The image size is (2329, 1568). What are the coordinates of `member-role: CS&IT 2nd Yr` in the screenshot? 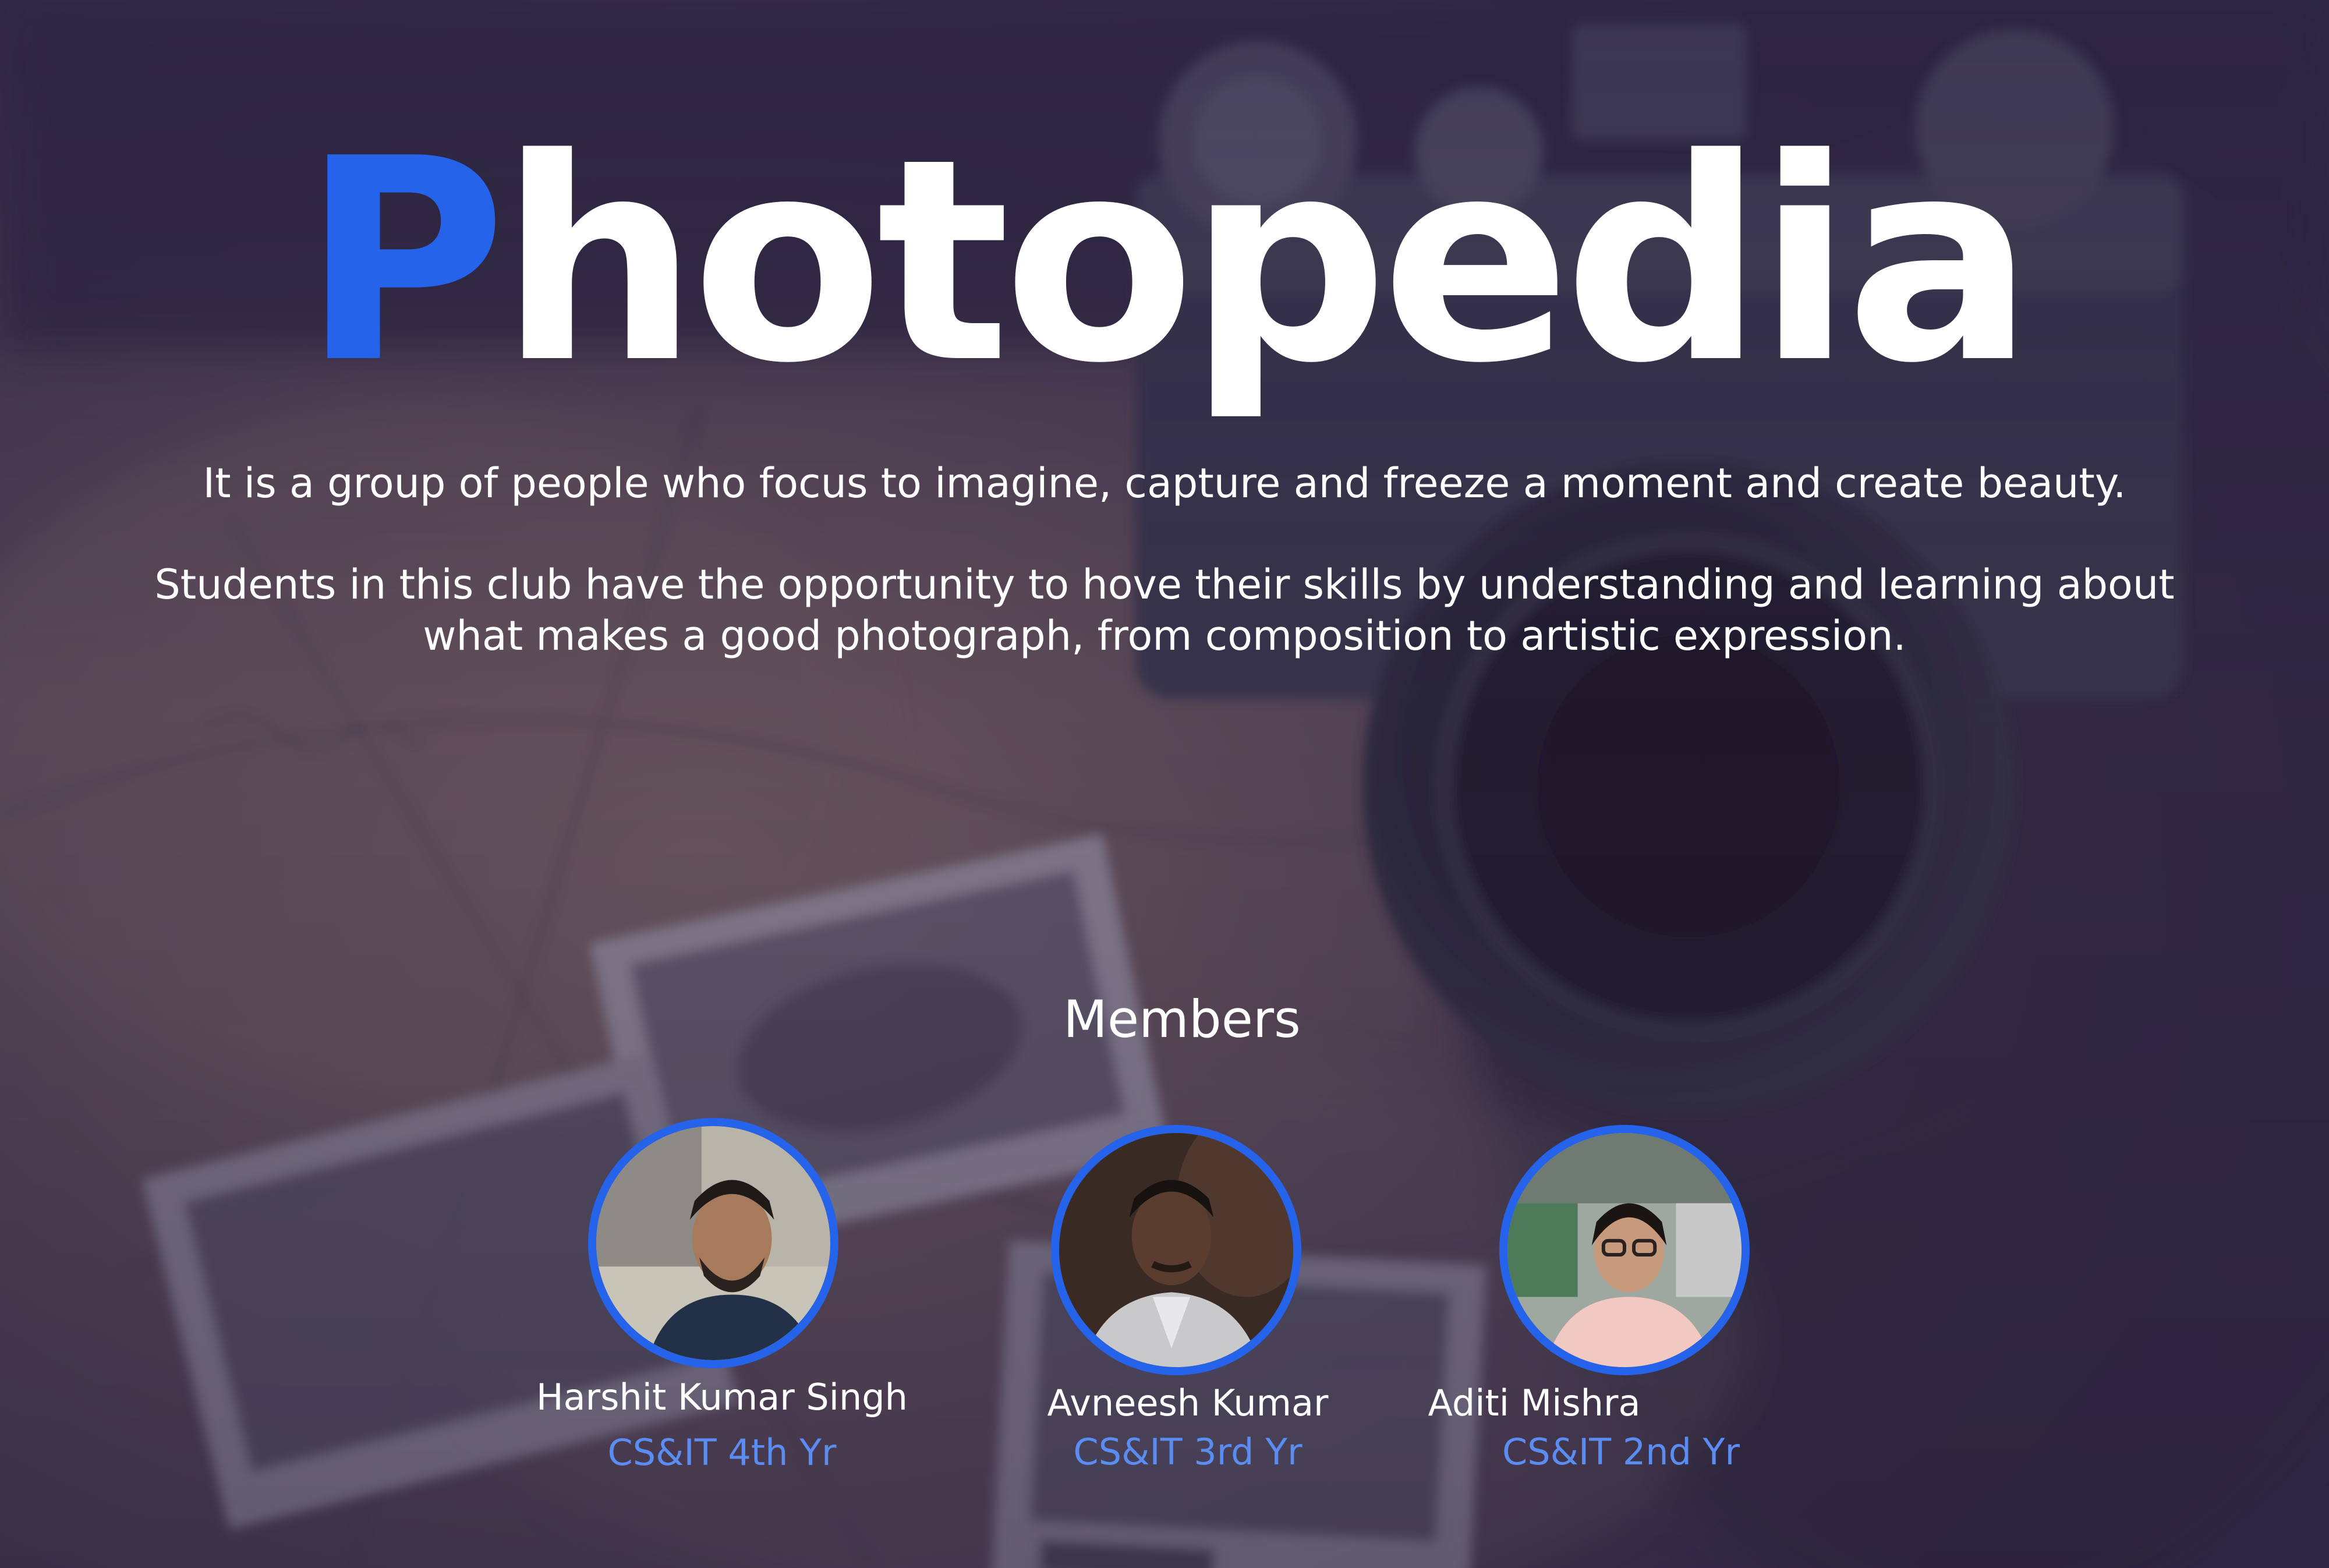 It's located at (1621, 1452).